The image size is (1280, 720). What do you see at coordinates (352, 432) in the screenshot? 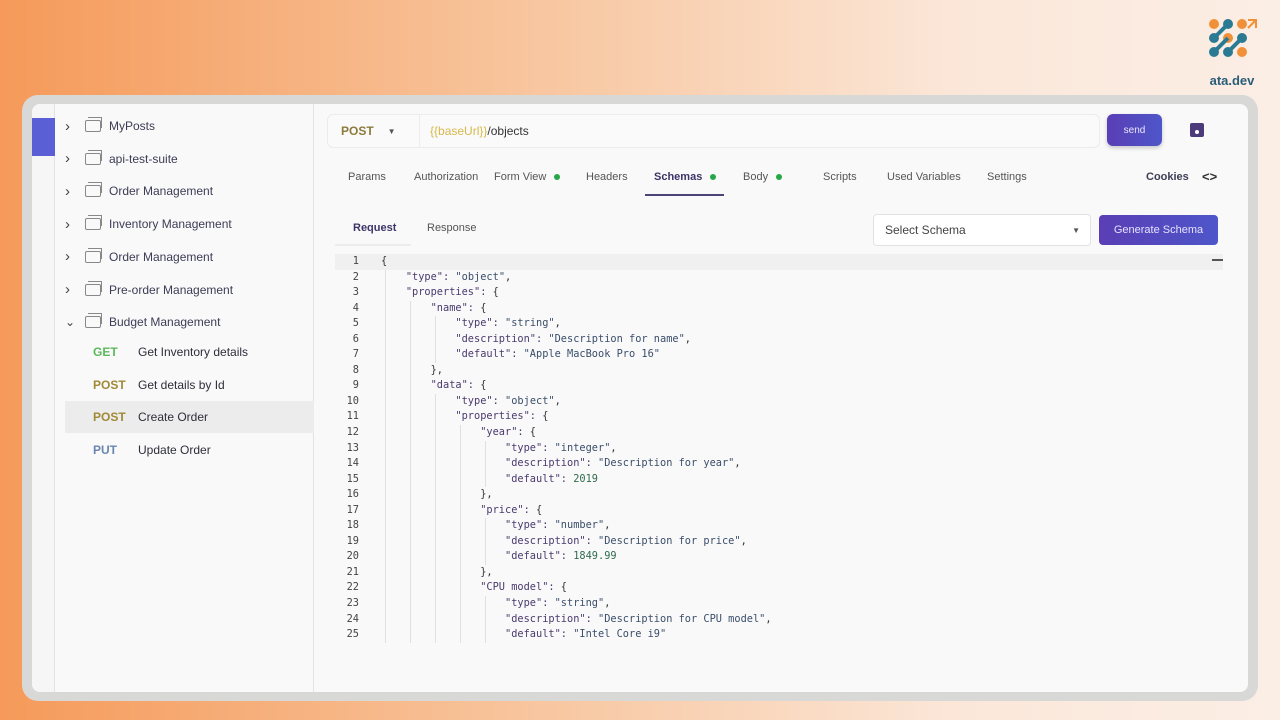
I see `line-number: 12` at bounding box center [352, 432].